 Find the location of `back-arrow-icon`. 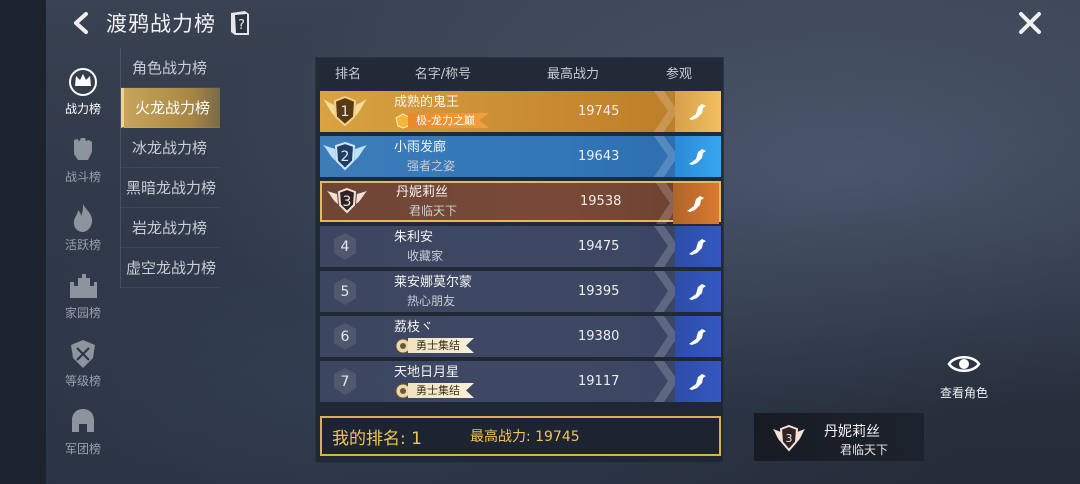

back-arrow-icon is located at coordinates (81, 23).